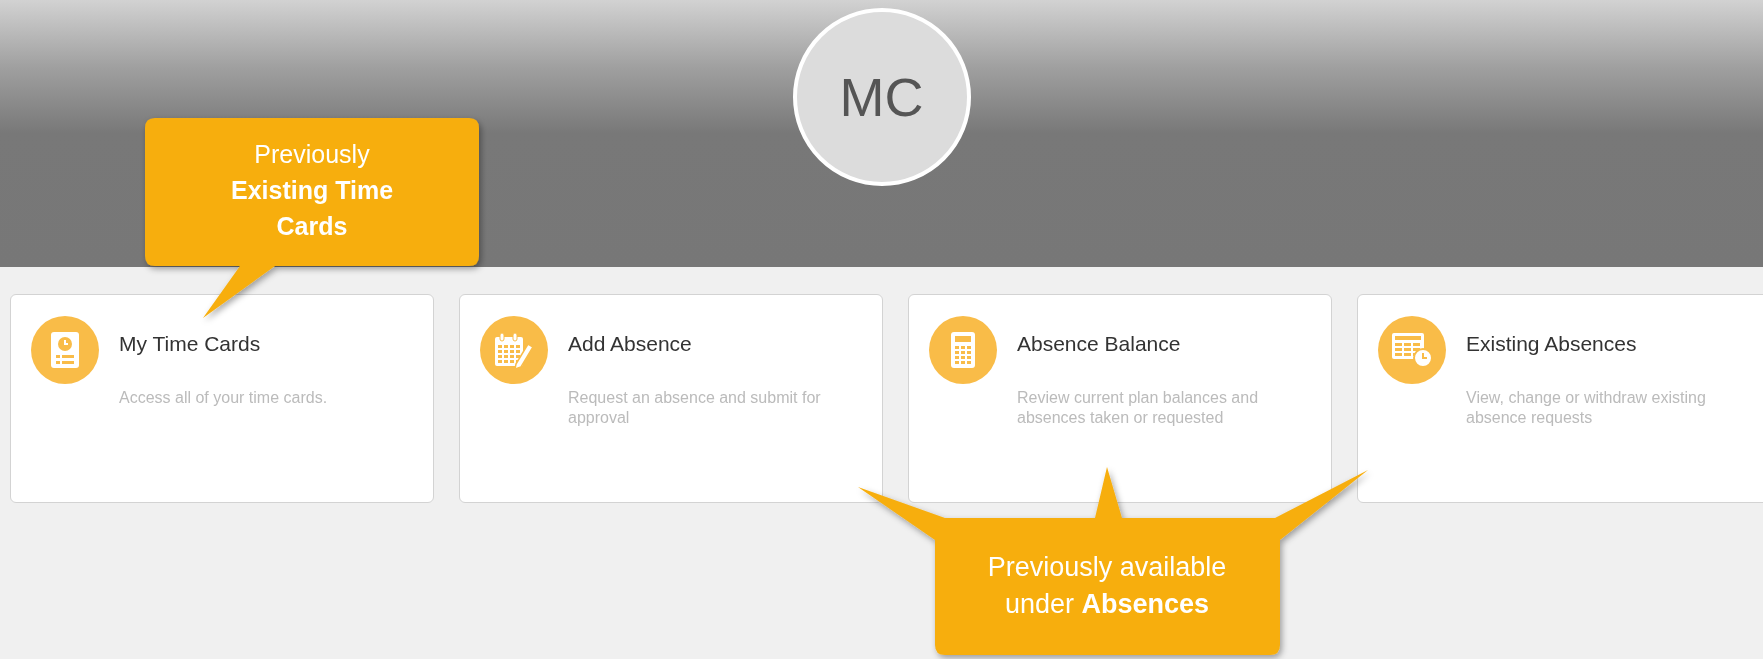 Image resolution: width=1763 pixels, height=659 pixels. I want to click on tile-card: Existing Absences View, change or withdraw existing absence requests, so click(1560, 398).